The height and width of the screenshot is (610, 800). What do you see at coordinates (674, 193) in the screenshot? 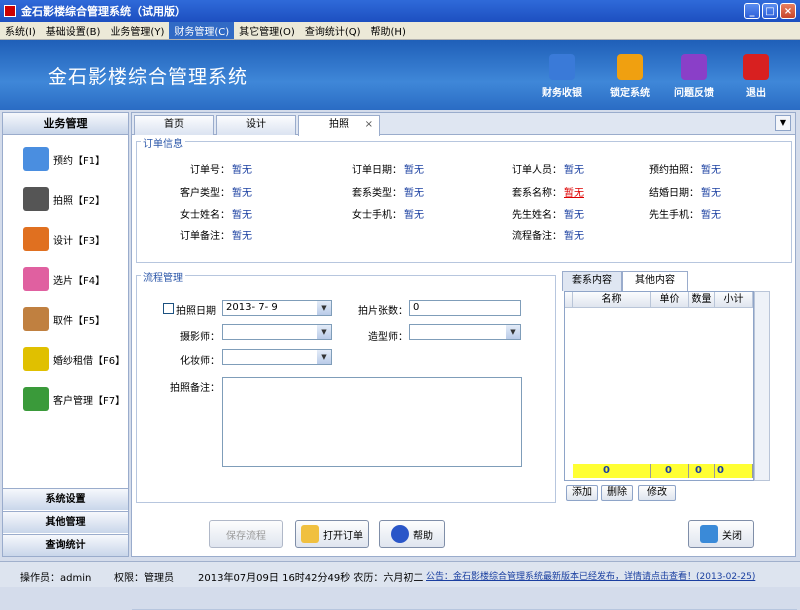
I see `wedding-date-label: 结婚日期：` at bounding box center [674, 193].